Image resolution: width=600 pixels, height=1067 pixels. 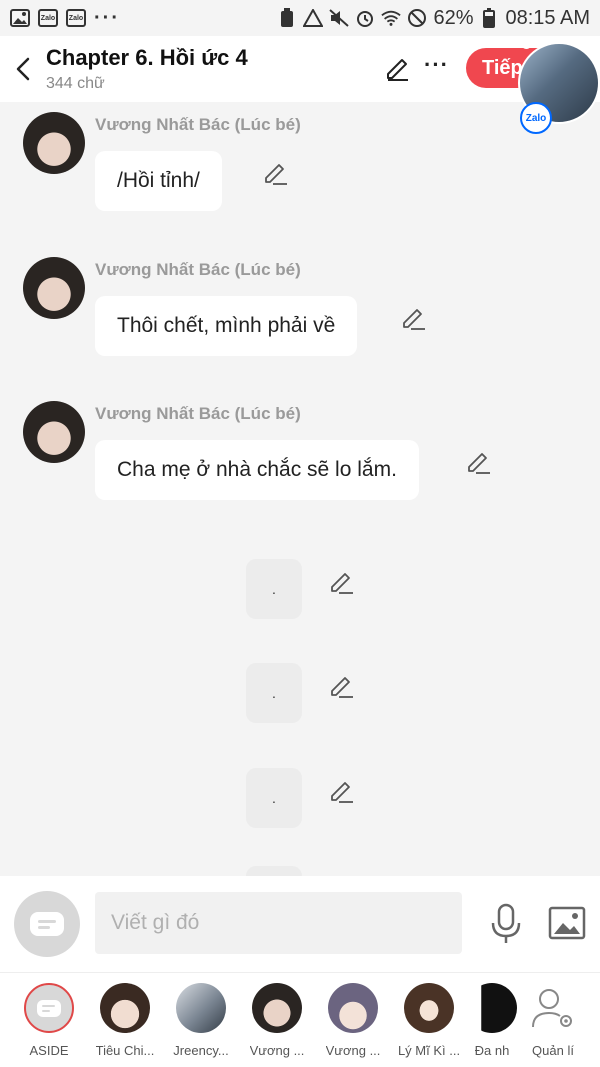 What do you see at coordinates (365, 18) in the screenshot?
I see `alarm-icon` at bounding box center [365, 18].